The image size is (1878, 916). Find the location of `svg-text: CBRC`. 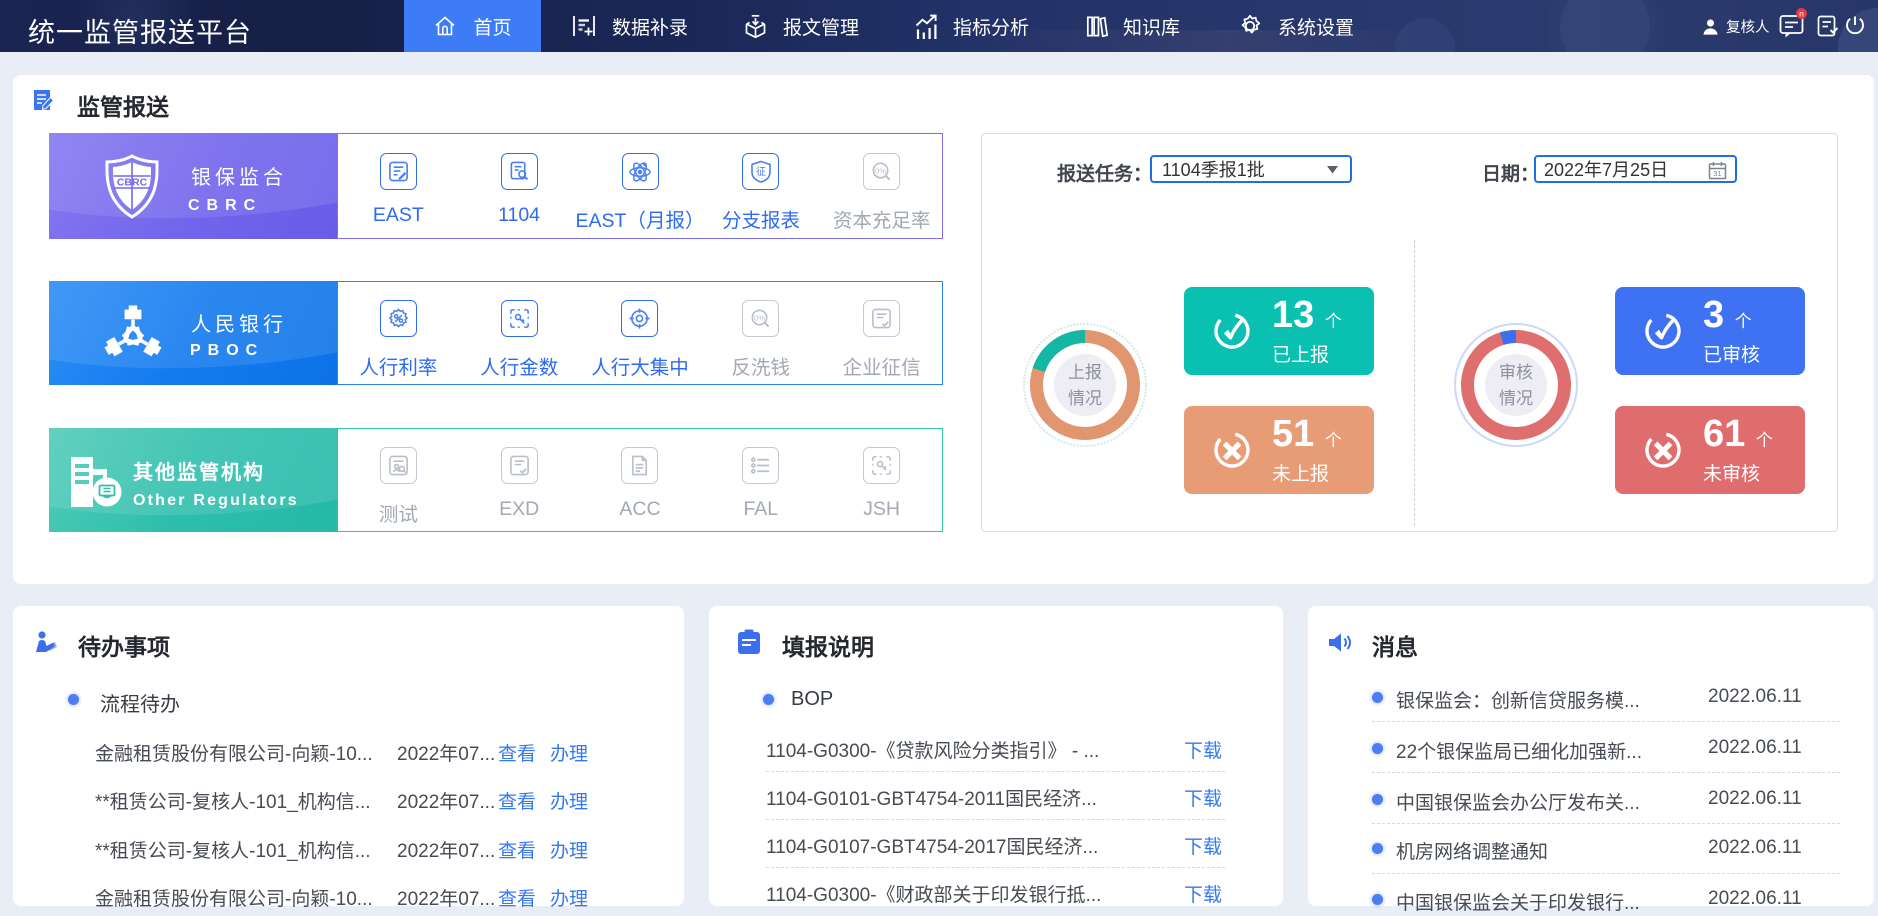

svg-text: CBRC is located at coordinates (132, 183).